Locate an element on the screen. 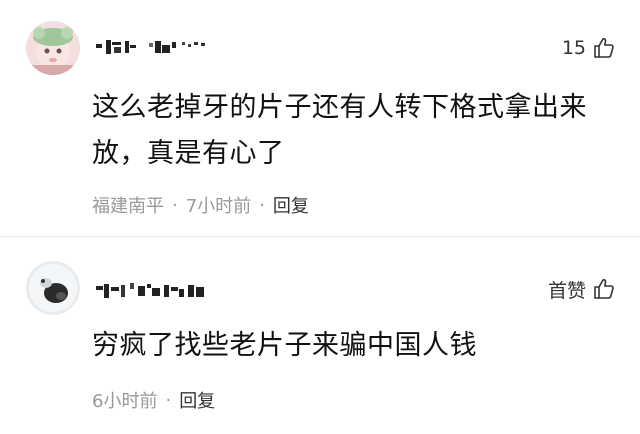  first-like-label: 首赞 is located at coordinates (566, 290).